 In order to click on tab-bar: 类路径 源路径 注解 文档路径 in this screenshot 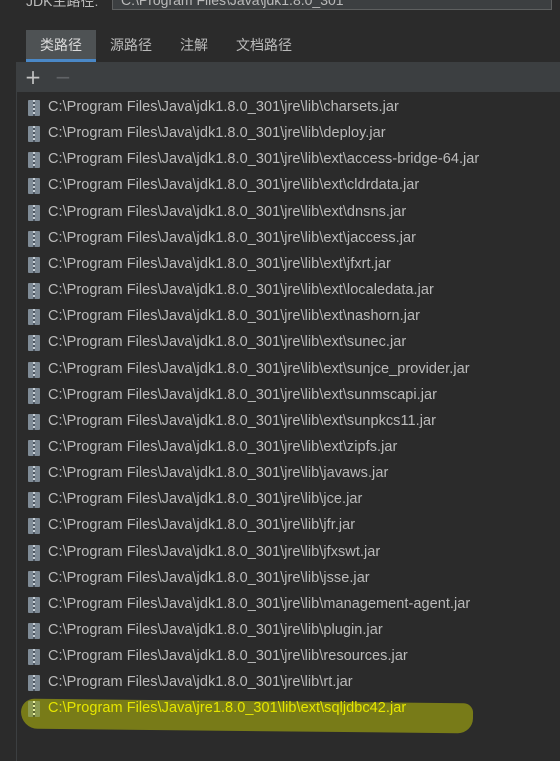, I will do `click(166, 46)`.